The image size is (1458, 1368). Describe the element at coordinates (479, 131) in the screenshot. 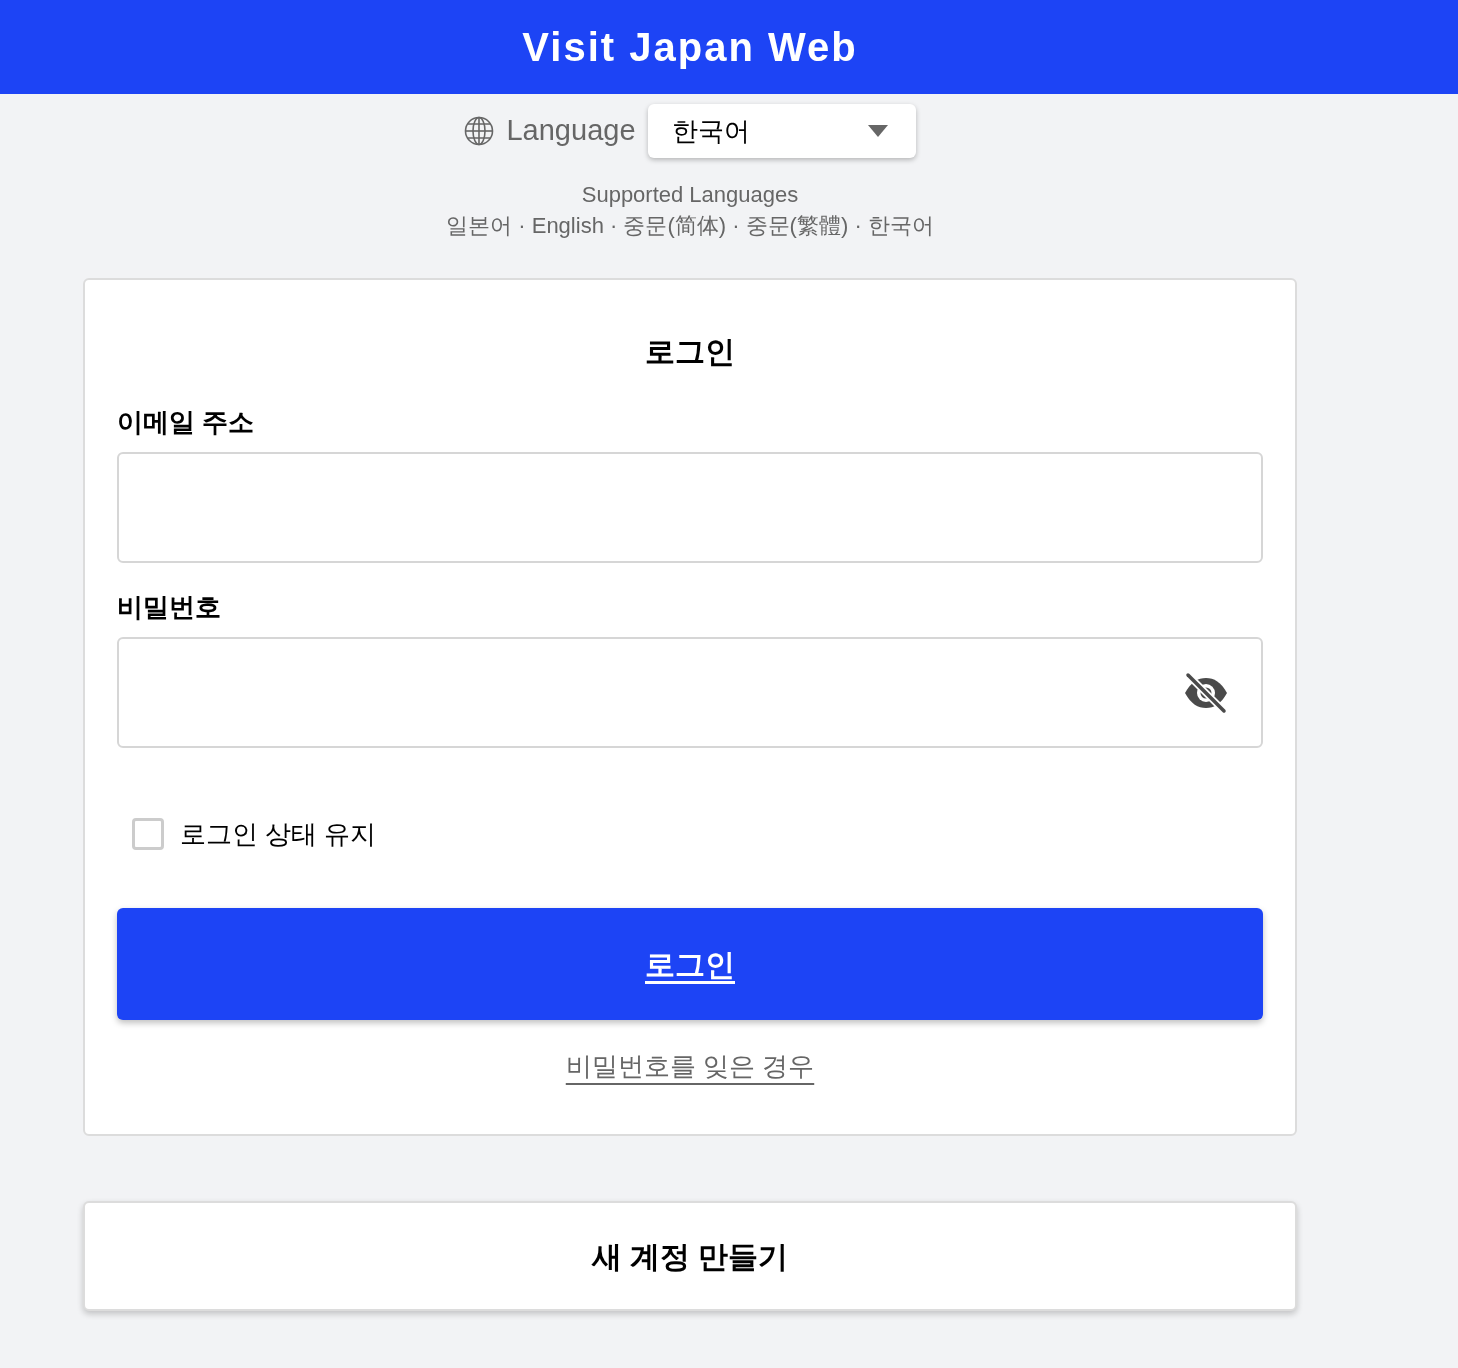

I see `globe-icon` at that location.